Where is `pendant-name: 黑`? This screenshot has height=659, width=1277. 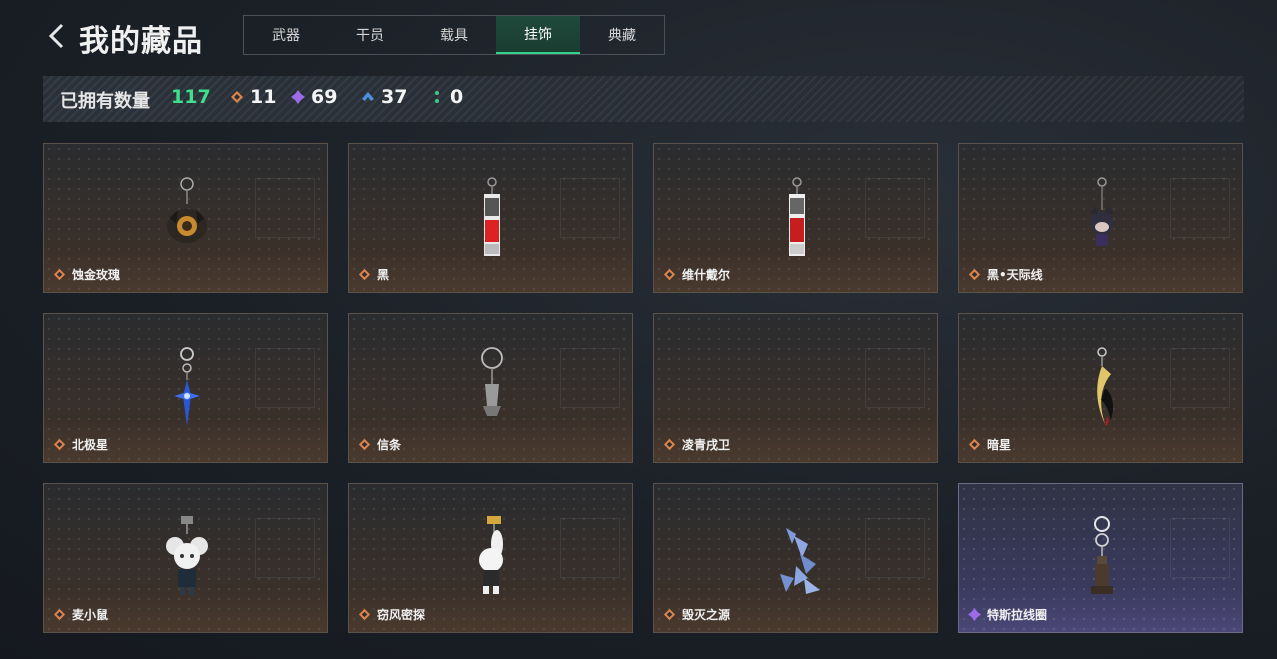 pendant-name: 黑 is located at coordinates (383, 275).